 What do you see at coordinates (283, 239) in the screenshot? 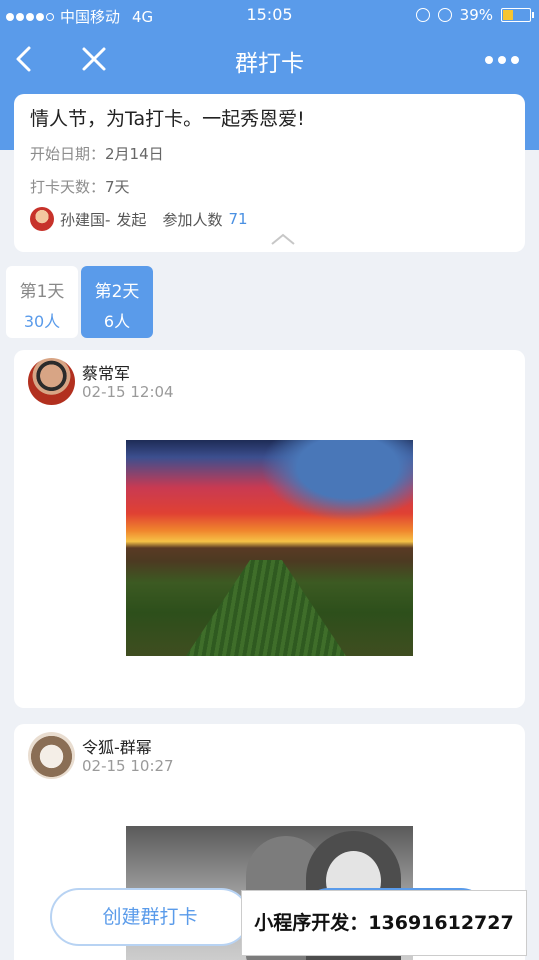
I see `collapse-chevron-icon` at bounding box center [283, 239].